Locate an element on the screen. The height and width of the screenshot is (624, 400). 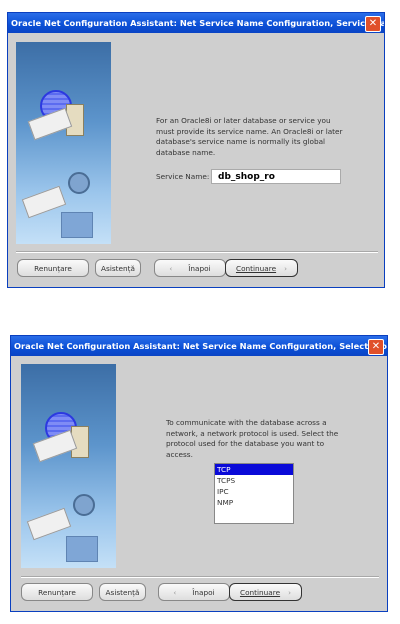
service-name-label: Service Name: is located at coordinates (183, 176).